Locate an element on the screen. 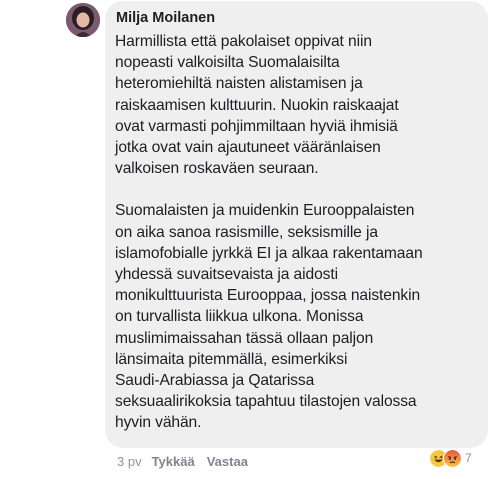 The image size is (500, 479). profile-photo-icon is located at coordinates (83, 20).